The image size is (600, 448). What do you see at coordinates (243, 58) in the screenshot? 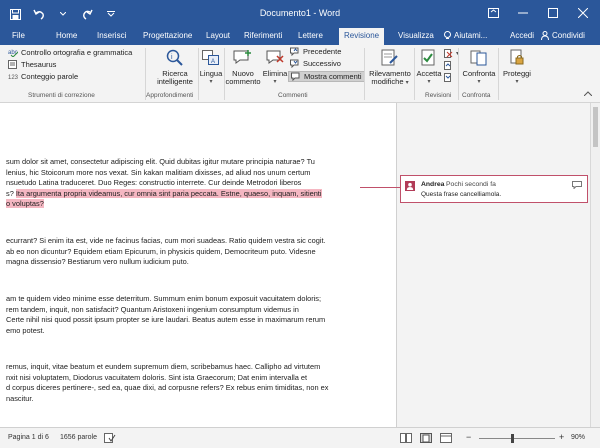
I see `new-comment-icon` at bounding box center [243, 58].